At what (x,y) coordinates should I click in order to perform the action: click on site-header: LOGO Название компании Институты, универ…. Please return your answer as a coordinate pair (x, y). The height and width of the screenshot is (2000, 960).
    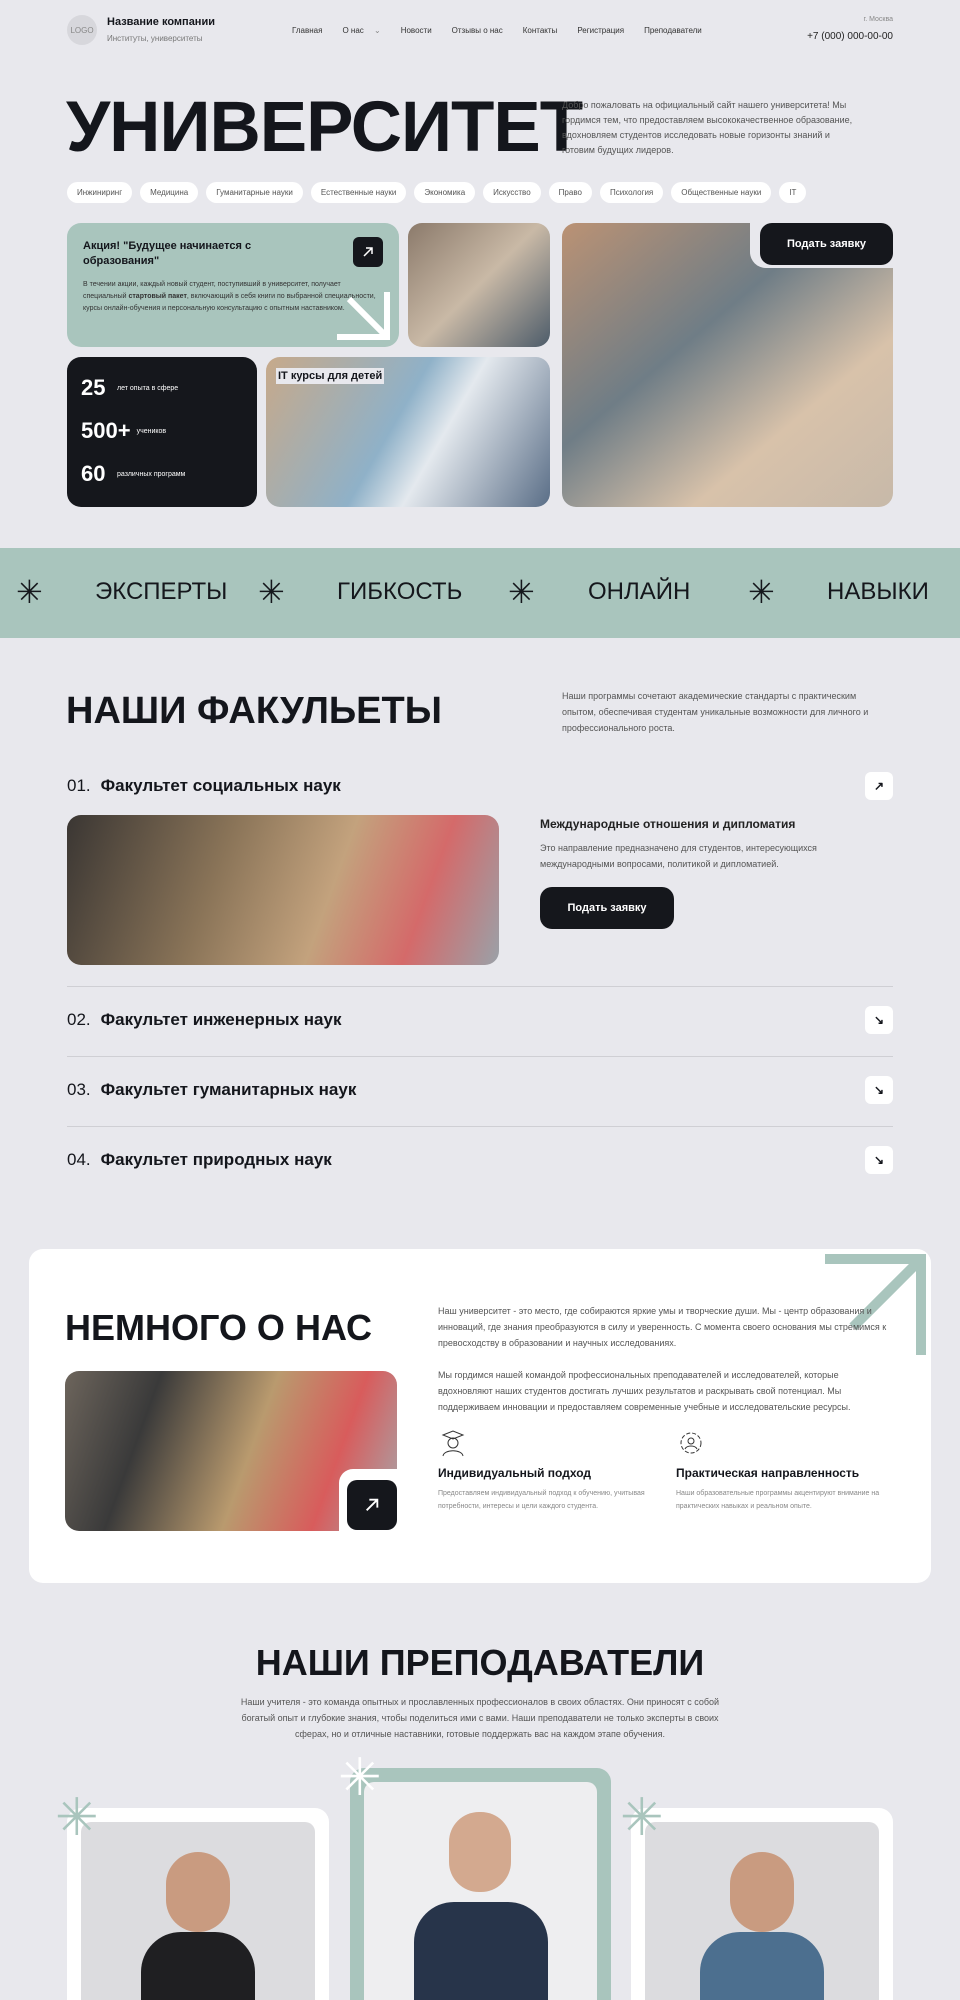
    Looking at the image, I should click on (480, 31).